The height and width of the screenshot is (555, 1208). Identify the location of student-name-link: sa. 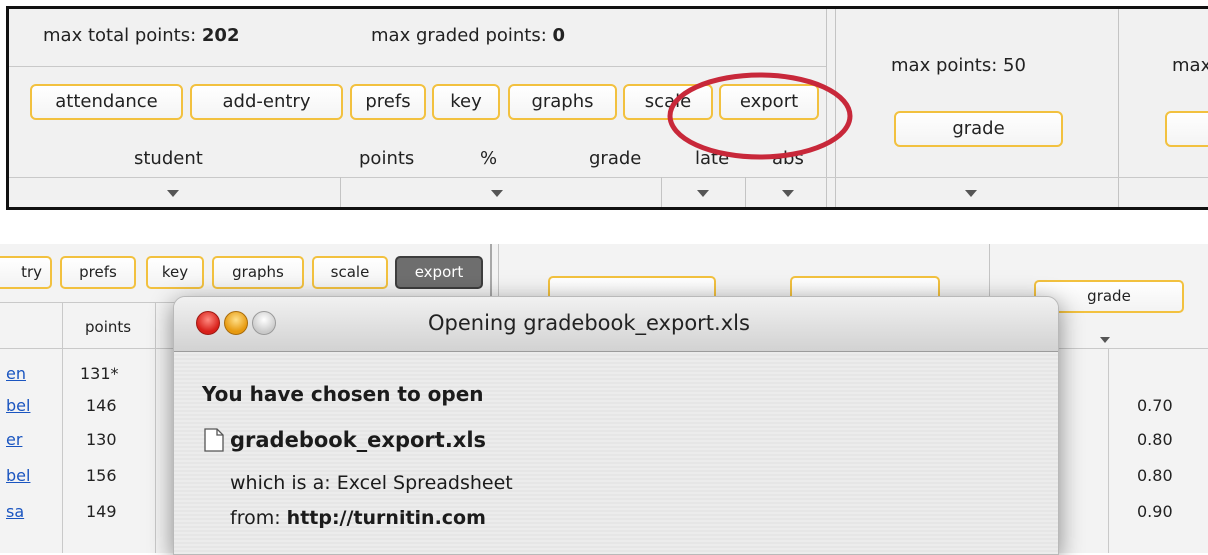
(15, 511).